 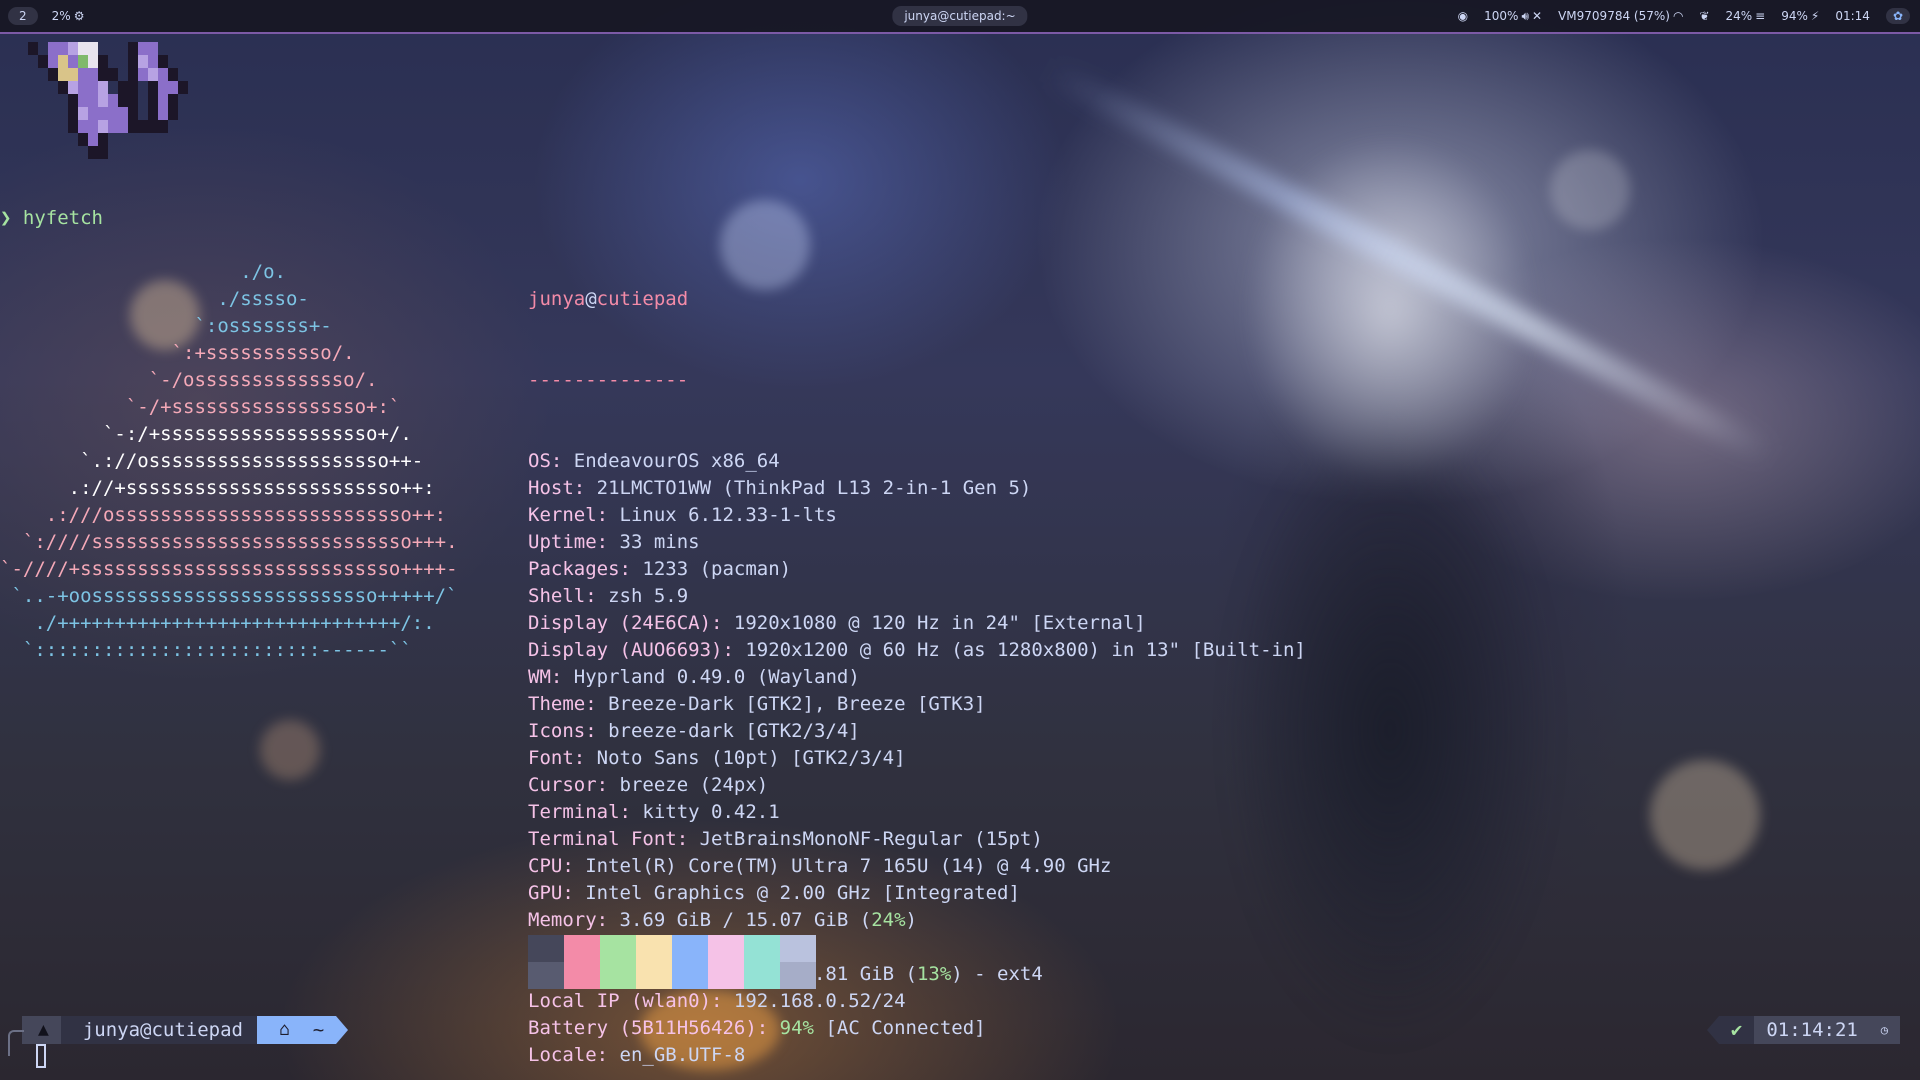 I want to click on info-value: 21LMCTO1WW (ThinkPad L13 2-in-1 Gen 5), so click(x=814, y=488).